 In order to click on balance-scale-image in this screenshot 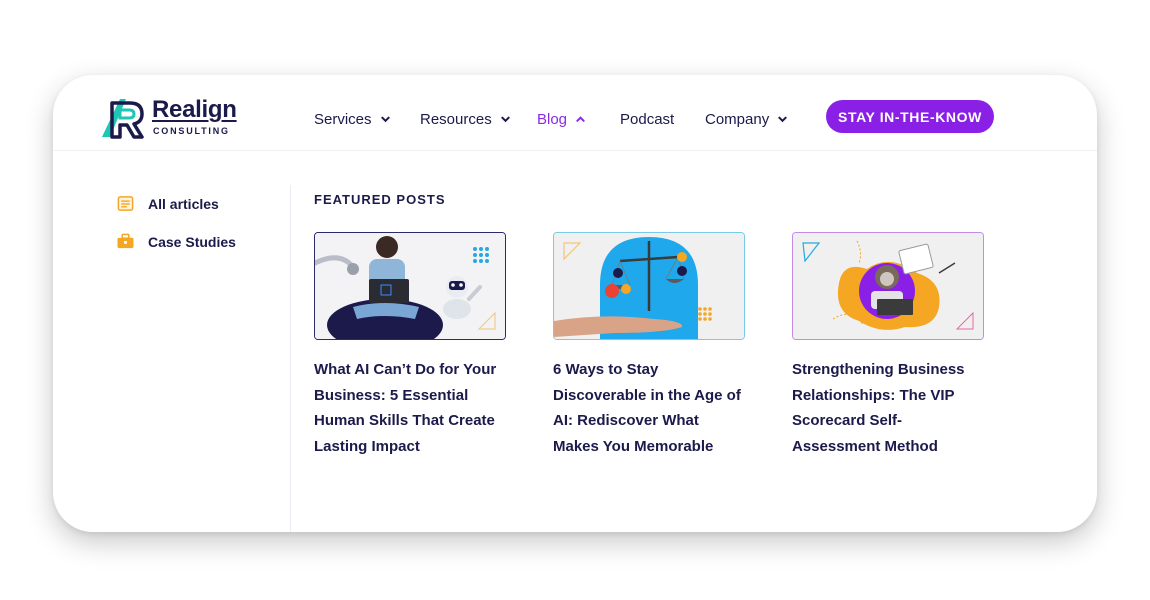, I will do `click(649, 286)`.